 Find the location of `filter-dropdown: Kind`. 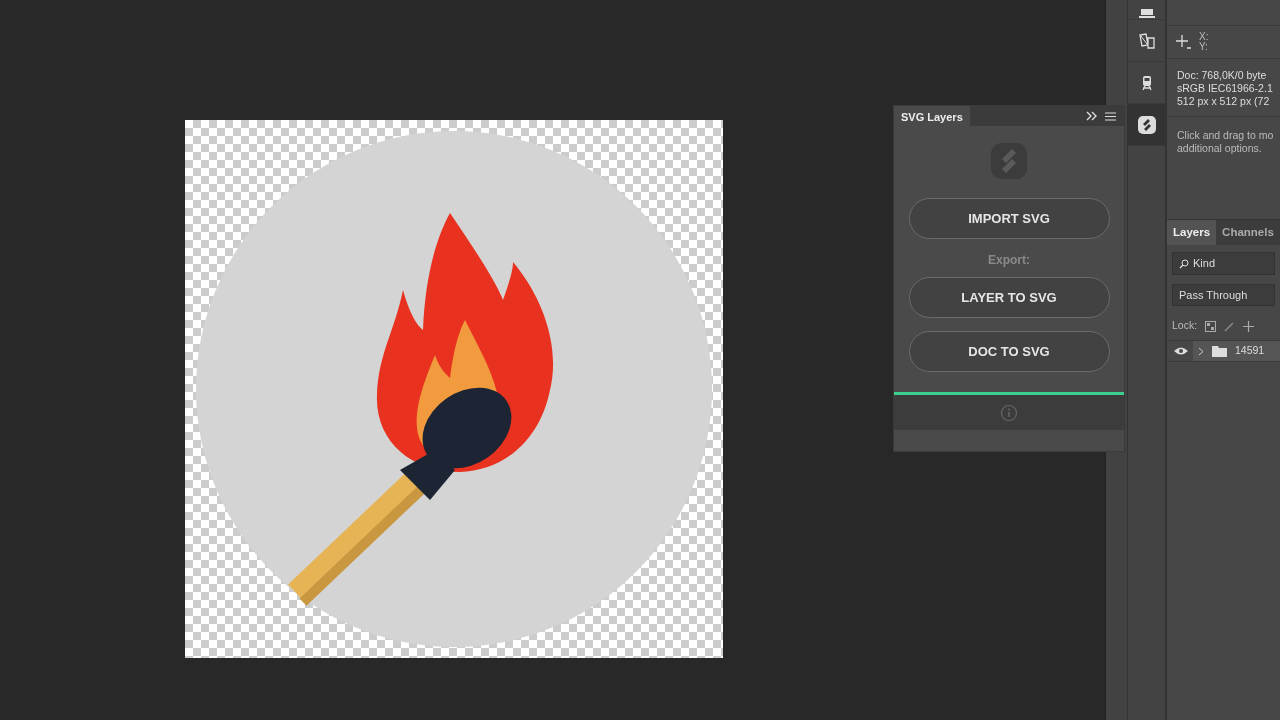

filter-dropdown: Kind is located at coordinates (1223, 263).